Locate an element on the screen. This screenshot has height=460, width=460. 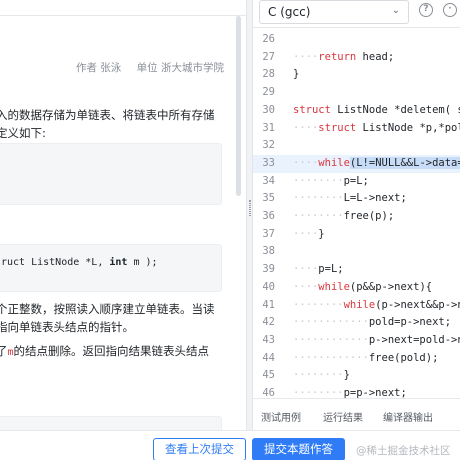
code-line: 30 struct ListNode *deletem( s is located at coordinates (356, 111).